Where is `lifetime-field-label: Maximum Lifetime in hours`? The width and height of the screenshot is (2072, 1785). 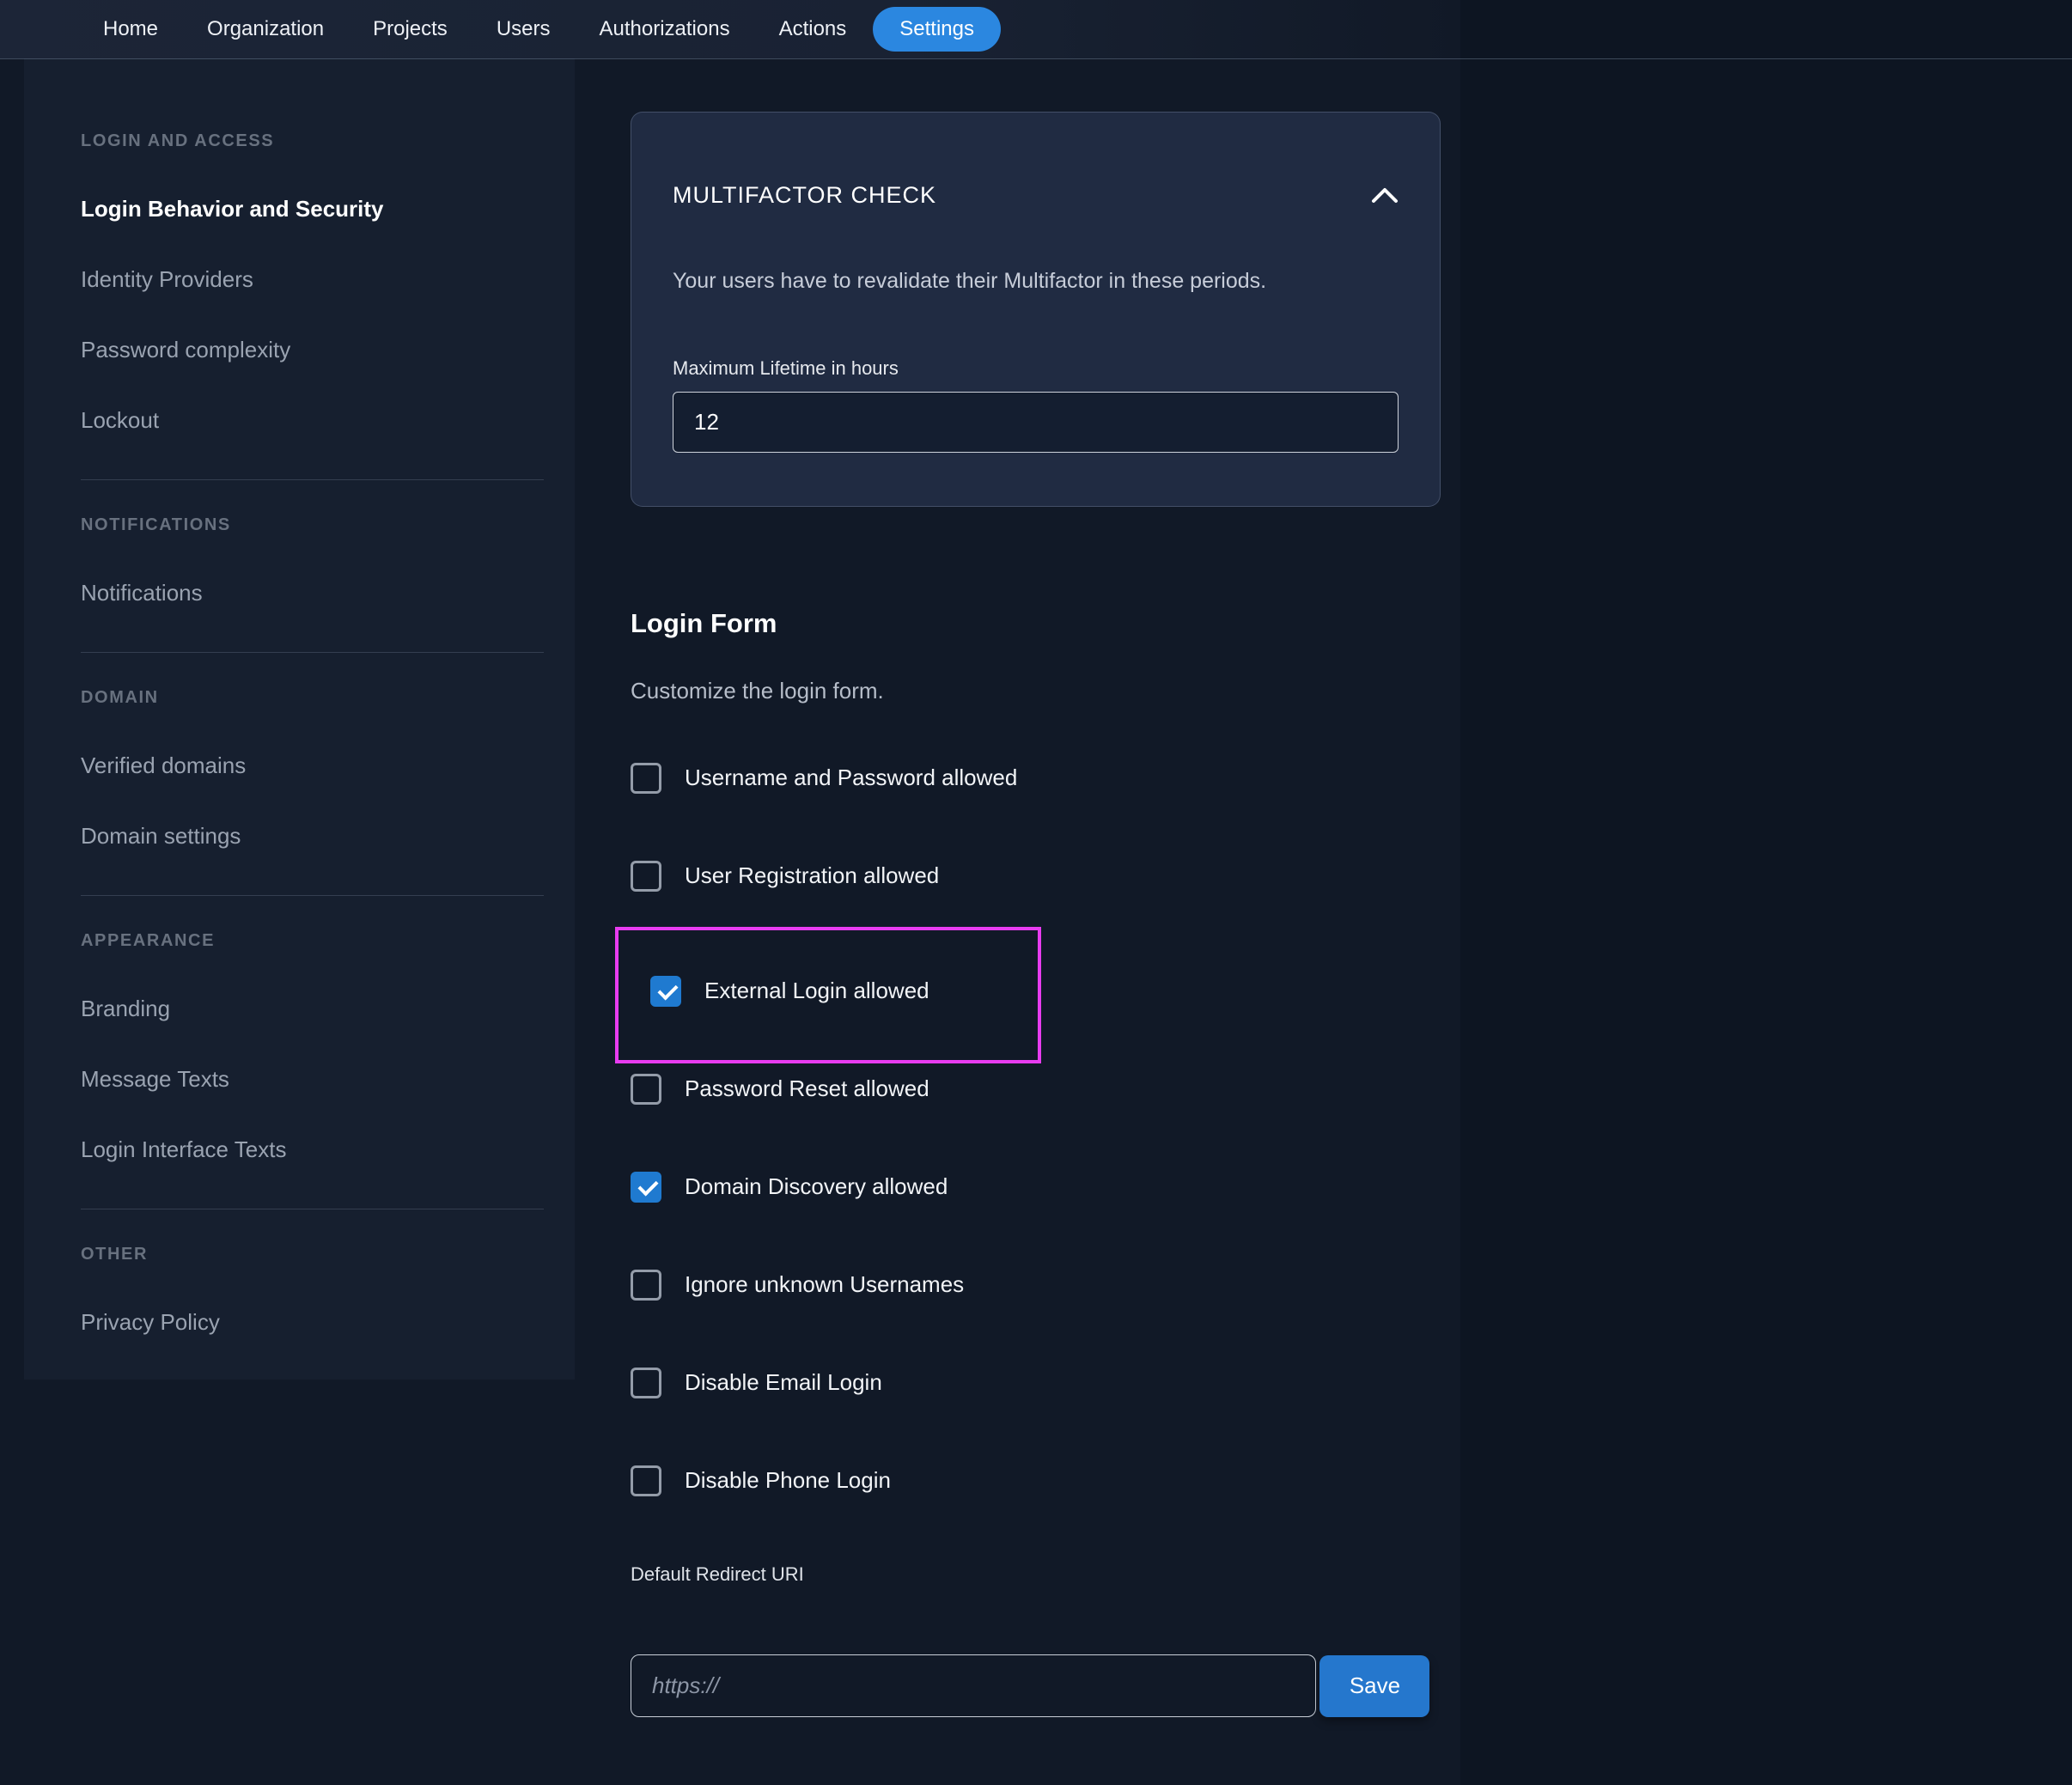 lifetime-field-label: Maximum Lifetime in hours is located at coordinates (786, 368).